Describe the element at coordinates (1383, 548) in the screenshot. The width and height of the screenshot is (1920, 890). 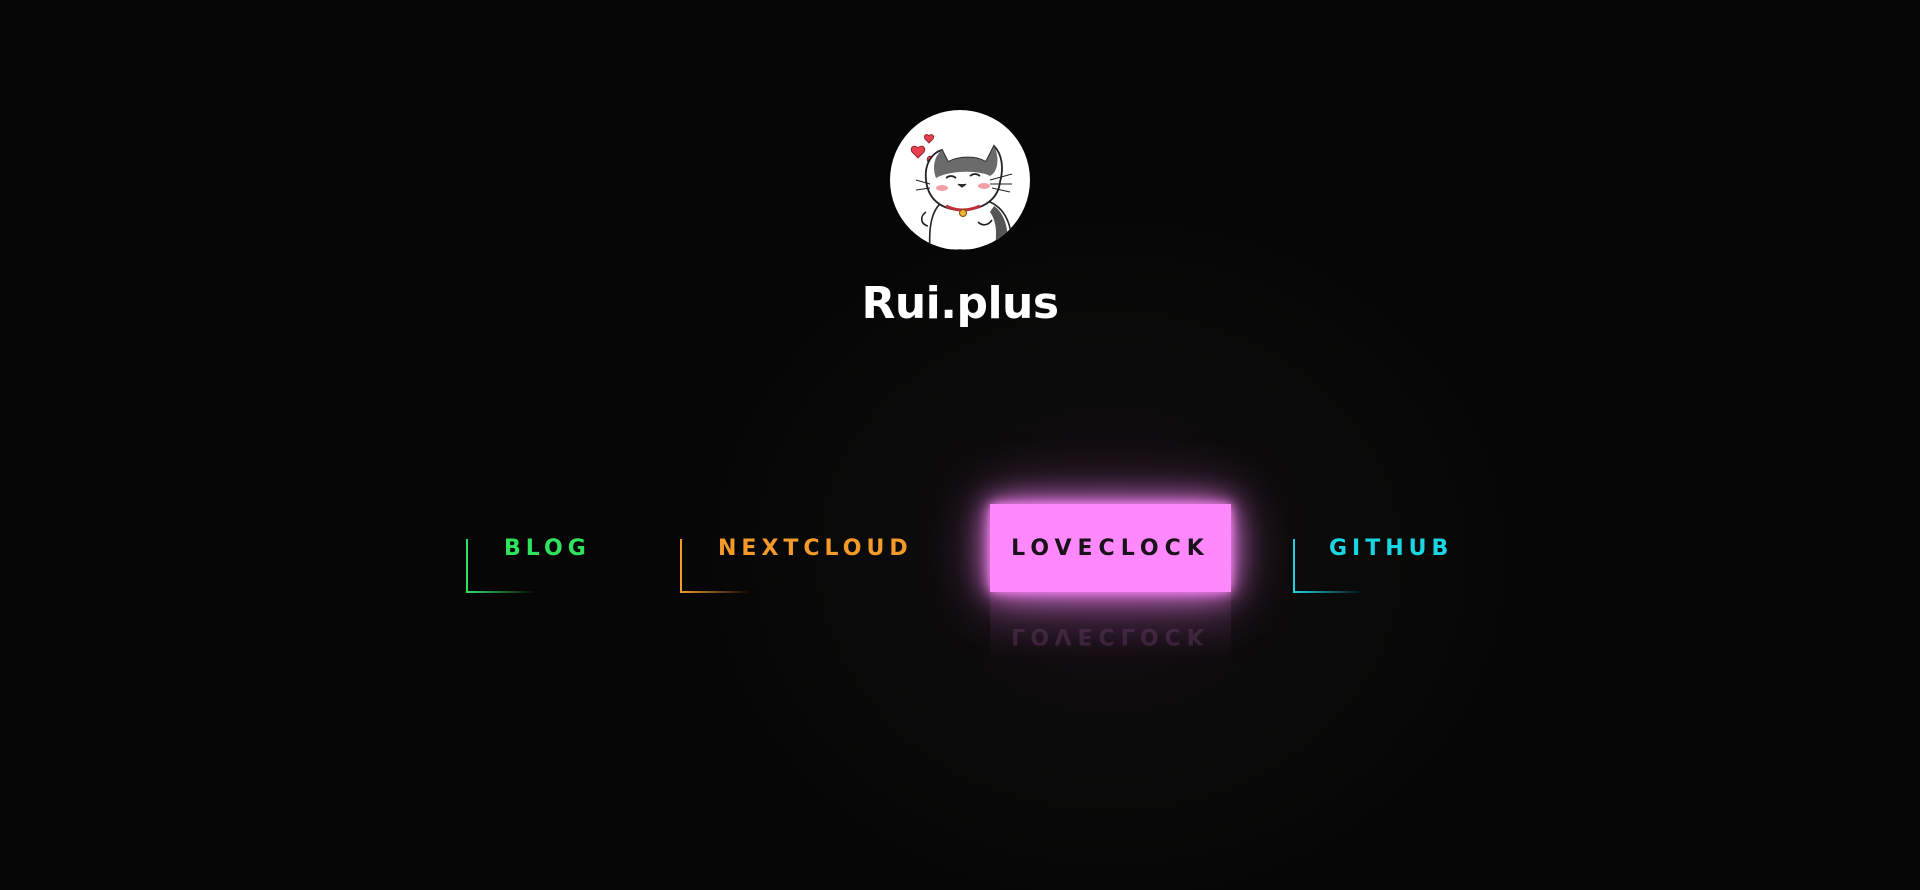
I see `nav-link-github: GITHUB` at that location.